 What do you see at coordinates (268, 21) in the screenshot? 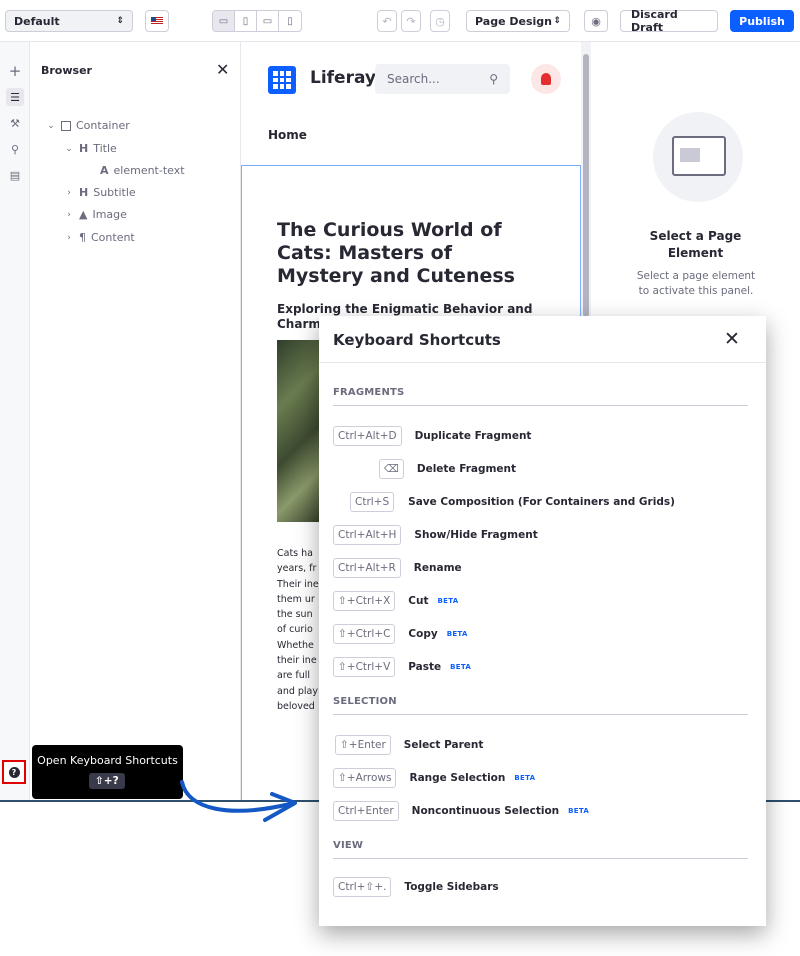
I see `landscape-phone-icon: ▭` at bounding box center [268, 21].